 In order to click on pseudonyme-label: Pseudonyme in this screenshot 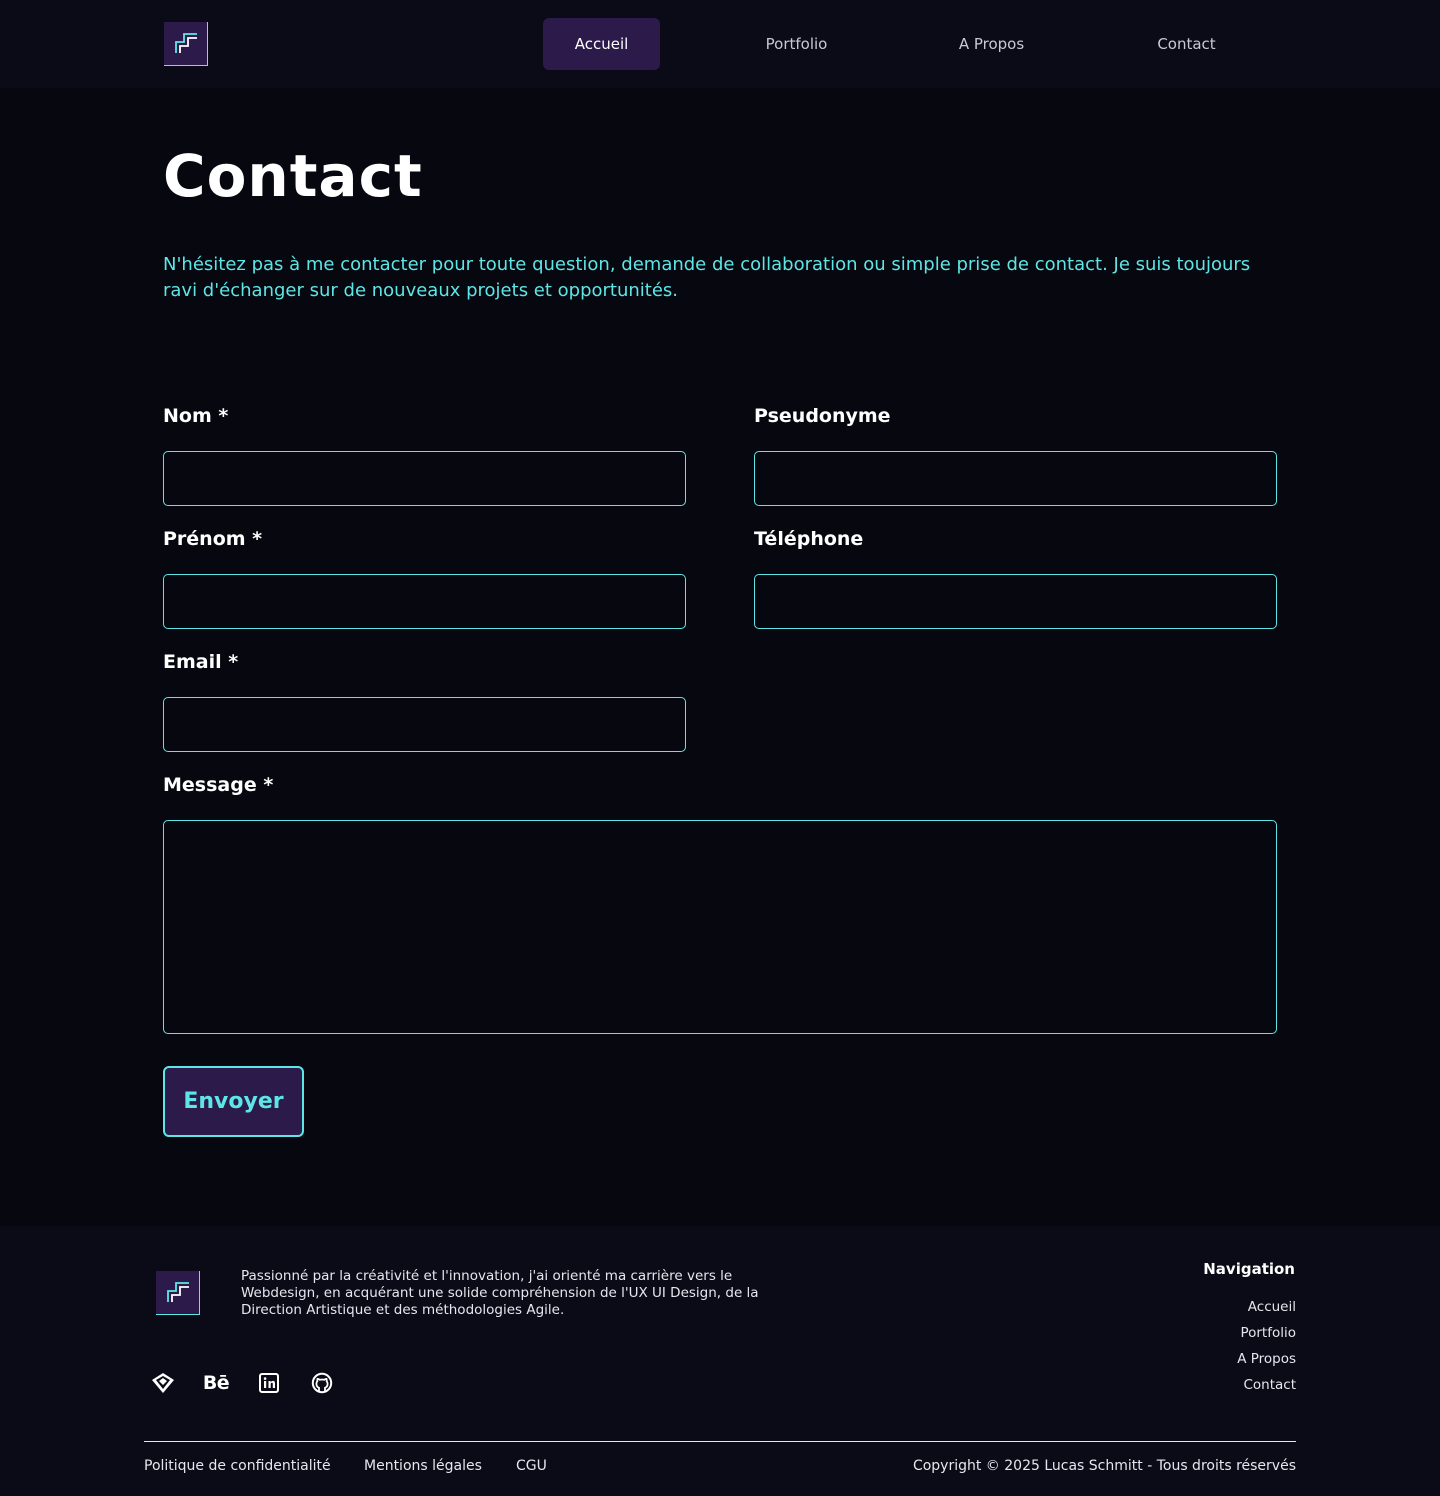, I will do `click(822, 416)`.